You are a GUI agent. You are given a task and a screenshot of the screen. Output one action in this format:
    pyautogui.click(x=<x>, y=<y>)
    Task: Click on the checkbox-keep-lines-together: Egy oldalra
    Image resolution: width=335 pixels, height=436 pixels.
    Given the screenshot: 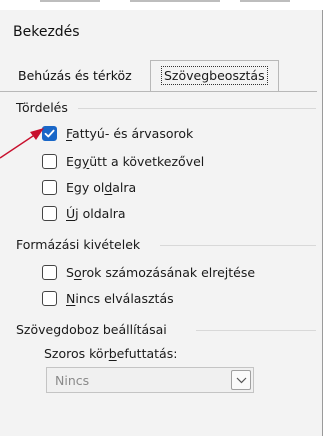 What is the action you would take?
    pyautogui.click(x=89, y=187)
    